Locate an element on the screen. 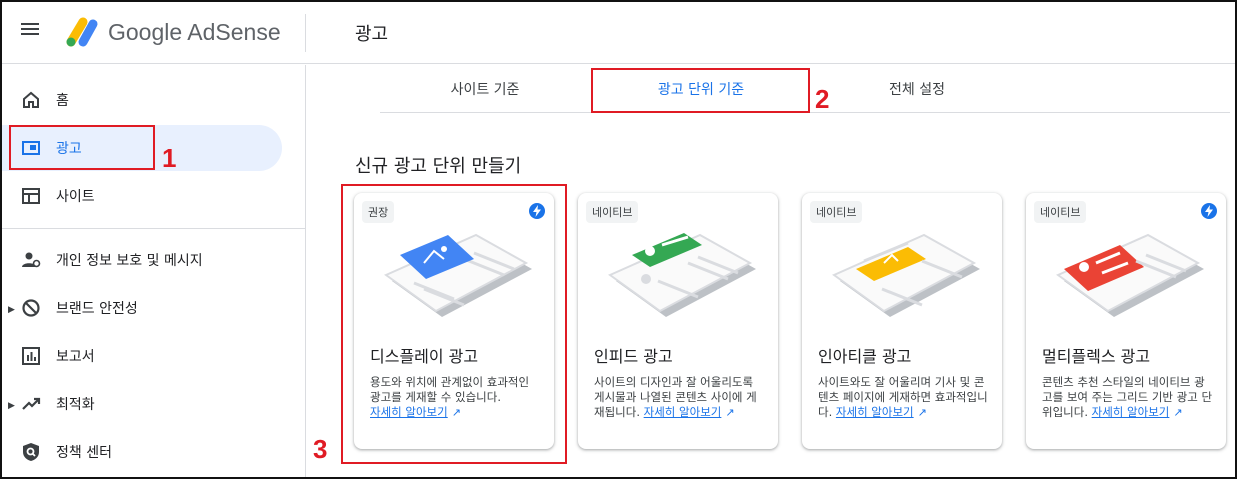 The height and width of the screenshot is (479, 1237). annotation-number-2: 2 is located at coordinates (822, 99).